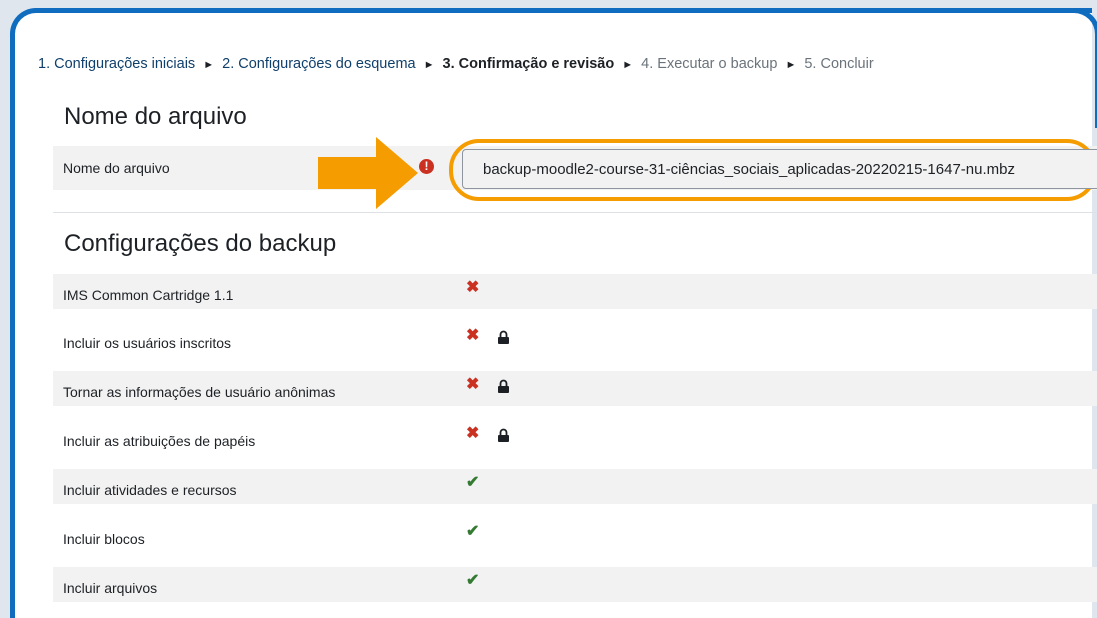  Describe the element at coordinates (575, 437) in the screenshot. I see `setting-row: Incluir as atribuições de papéis ✖` at that location.